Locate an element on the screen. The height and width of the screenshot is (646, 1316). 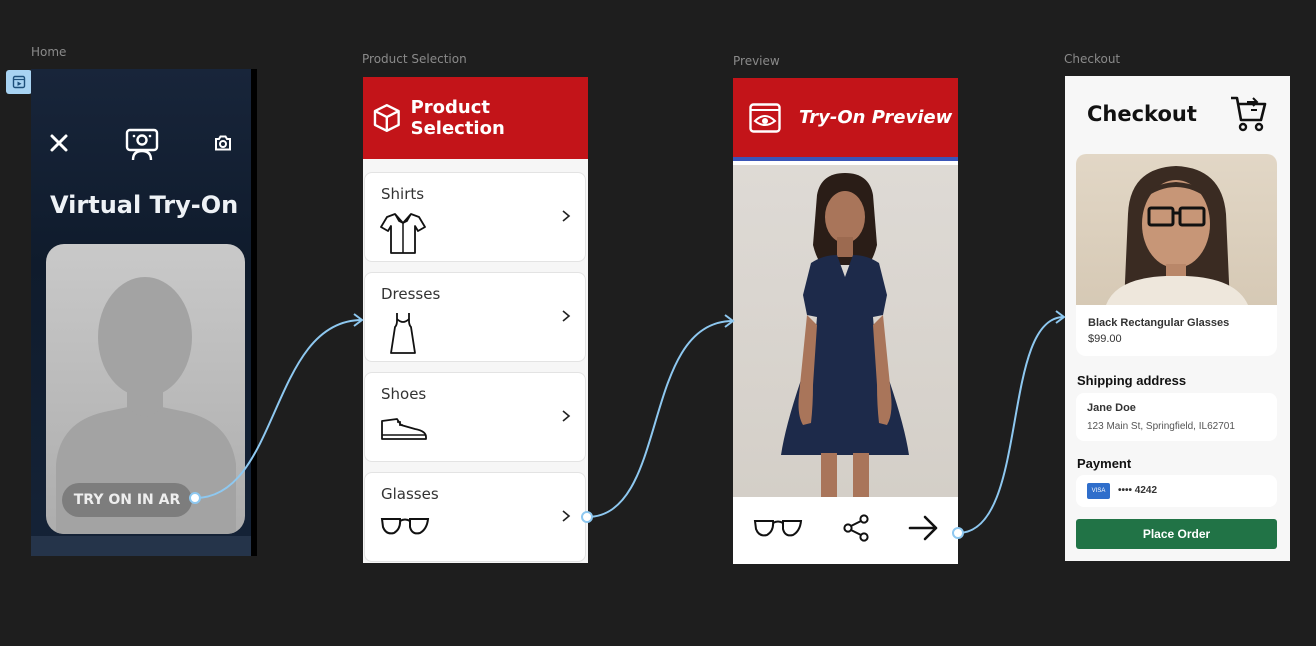
product-name: Black Rectangular Glasses is located at coordinates (1159, 323).